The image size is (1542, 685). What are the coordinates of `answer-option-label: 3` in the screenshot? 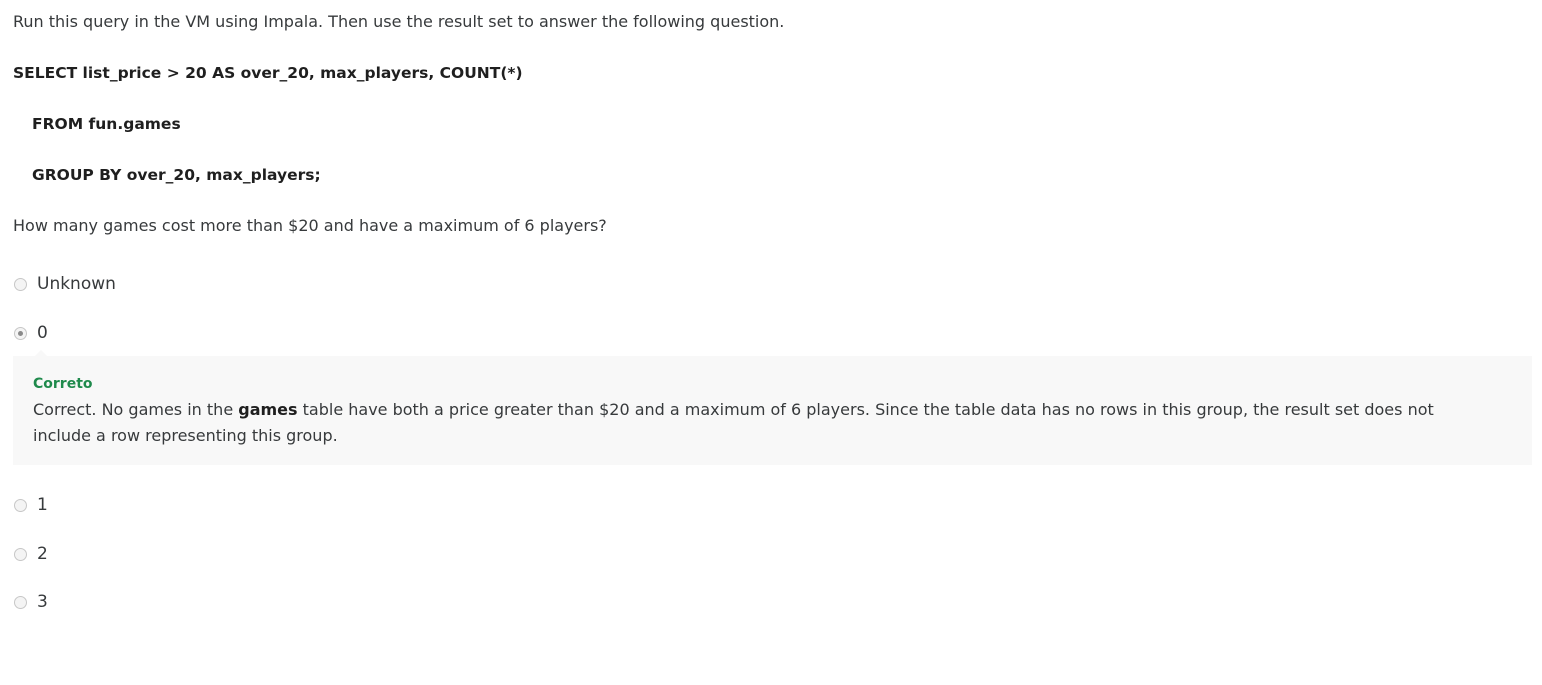 It's located at (42, 602).